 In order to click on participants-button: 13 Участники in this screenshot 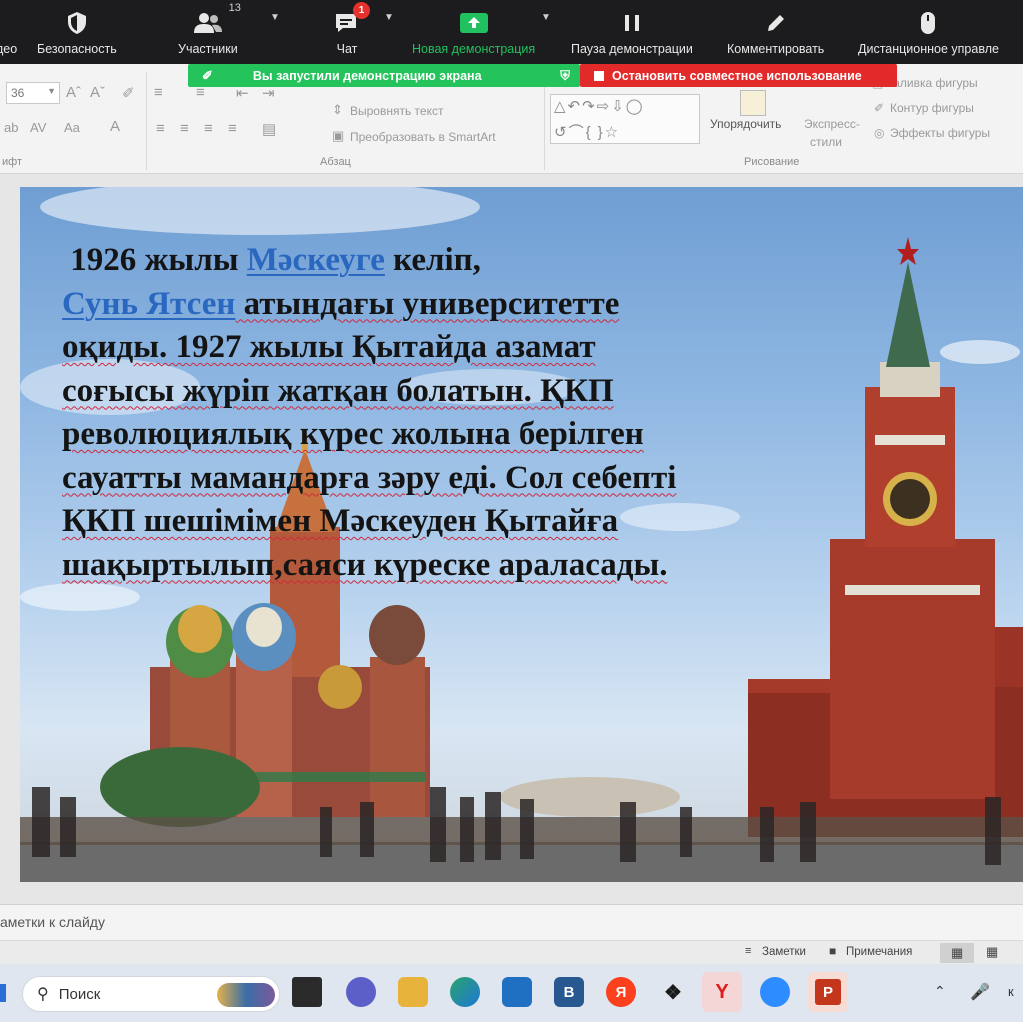, I will do `click(209, 32)`.